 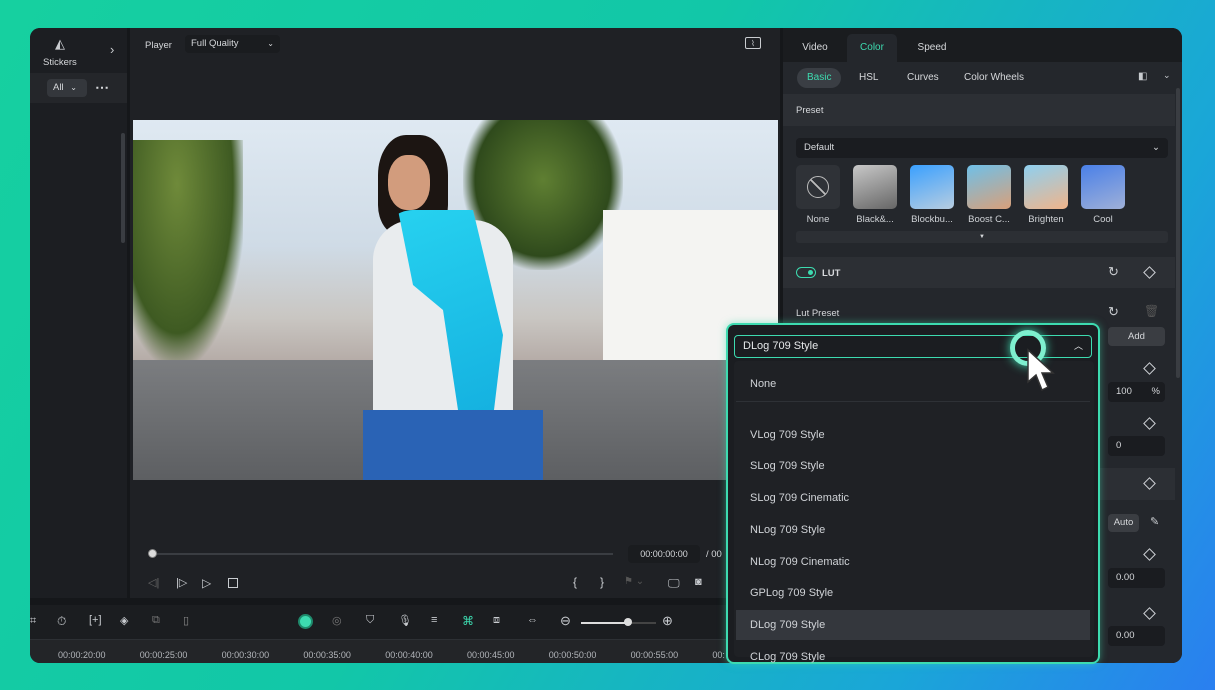 I want to click on compare-view-icon: ◧, so click(x=1142, y=76).